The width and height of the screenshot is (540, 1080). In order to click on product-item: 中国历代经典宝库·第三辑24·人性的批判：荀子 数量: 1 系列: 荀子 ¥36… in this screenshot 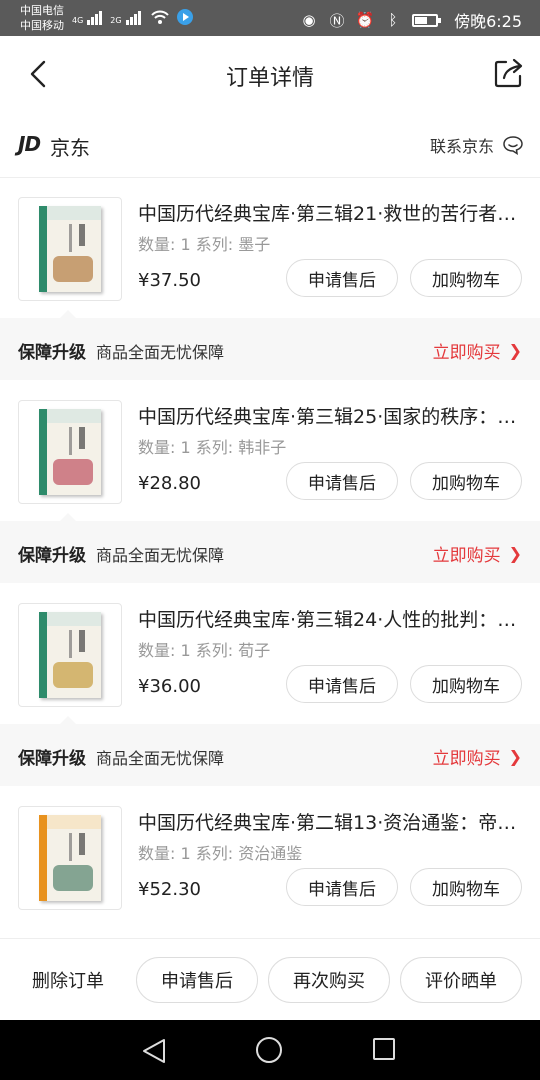, I will do `click(270, 655)`.